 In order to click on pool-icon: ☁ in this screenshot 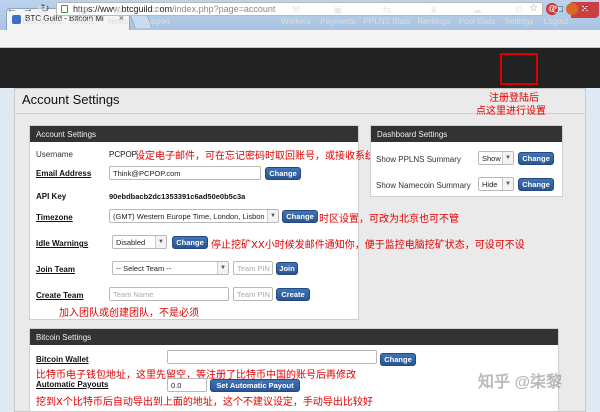, I will do `click(477, 10)`.